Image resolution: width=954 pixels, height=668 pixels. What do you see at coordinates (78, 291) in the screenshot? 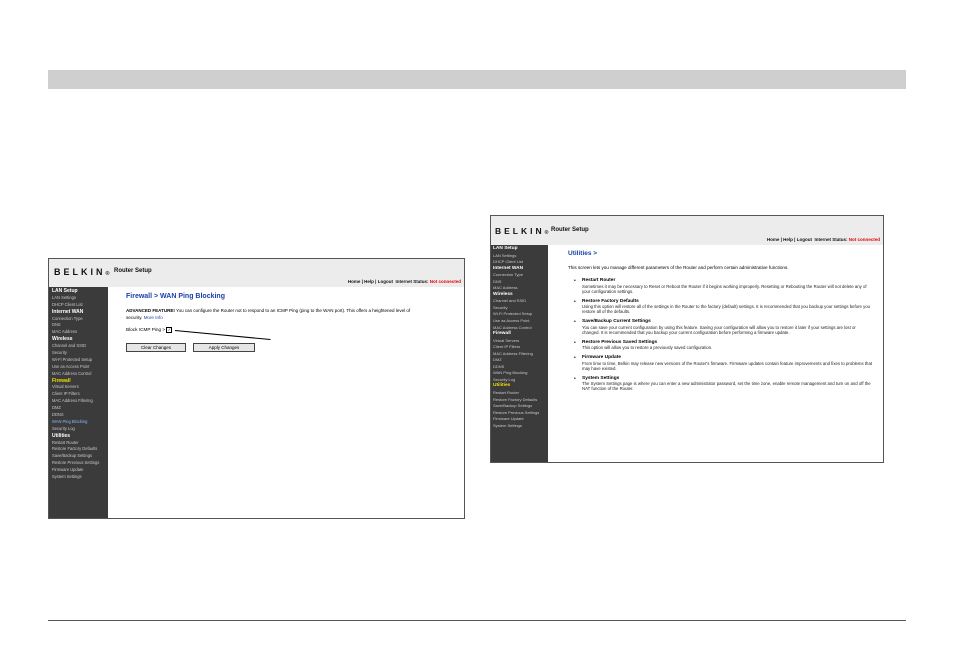
I see `sidebar-item: LAN Setup` at bounding box center [78, 291].